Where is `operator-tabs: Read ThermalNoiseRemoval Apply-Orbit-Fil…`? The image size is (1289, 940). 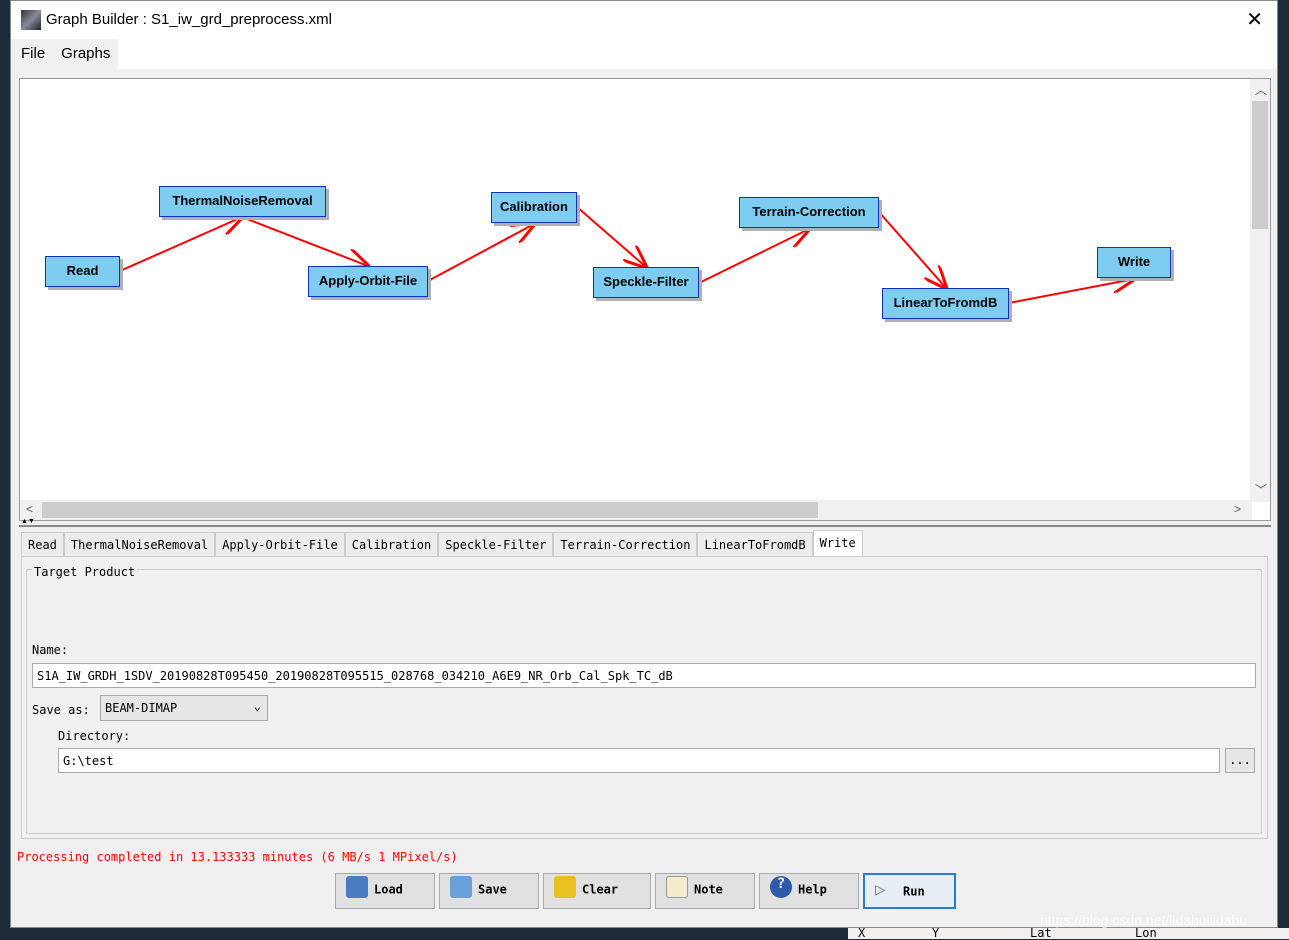 operator-tabs: Read ThermalNoiseRemoval Apply-Orbit-Fil… is located at coordinates (442, 543).